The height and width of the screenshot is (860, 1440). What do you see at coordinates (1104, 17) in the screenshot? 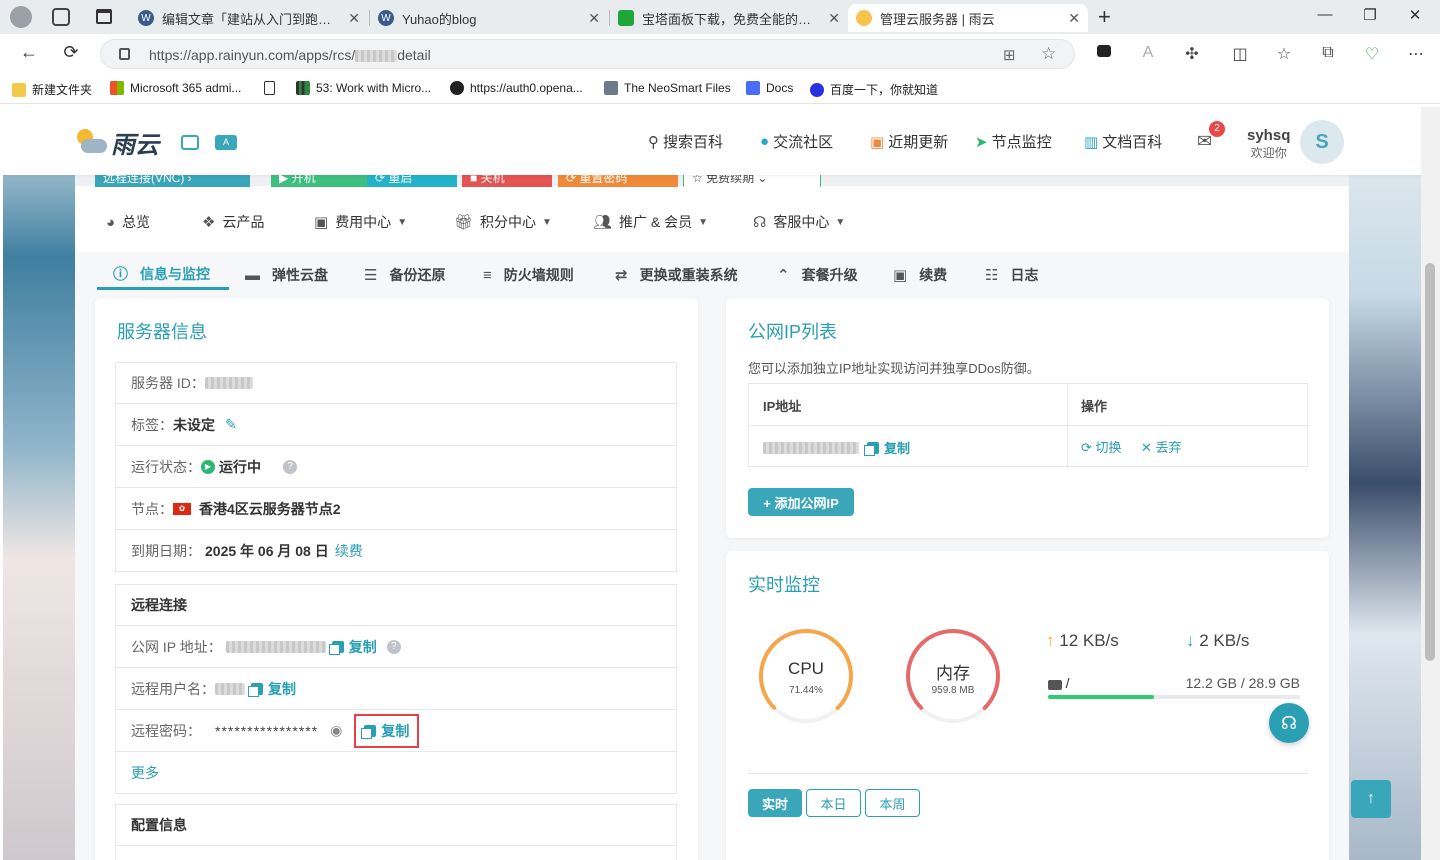
I see `new-tab-button: +` at bounding box center [1104, 17].